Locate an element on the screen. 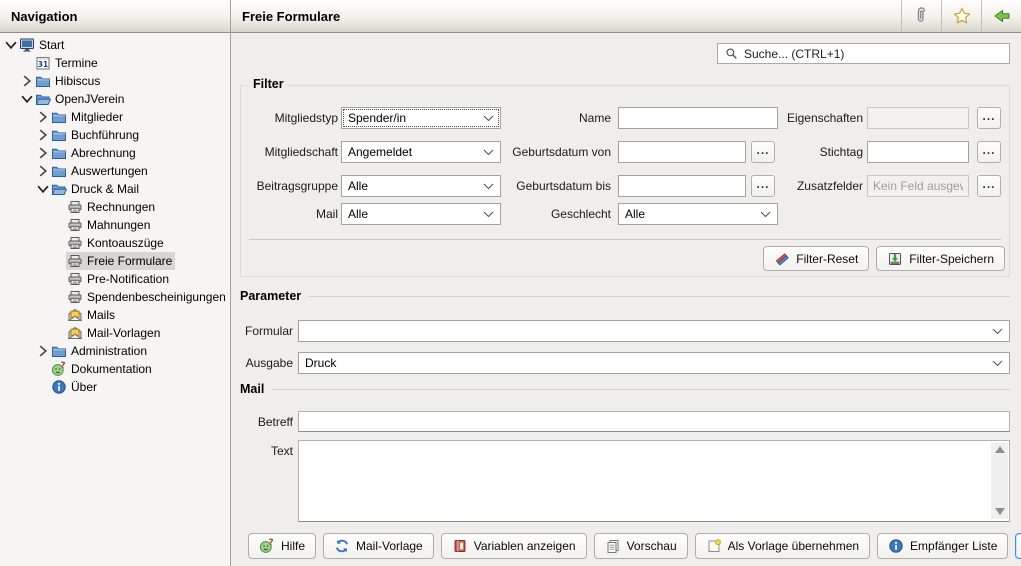  nav-item-body: Mitglieder is located at coordinates (88, 117).